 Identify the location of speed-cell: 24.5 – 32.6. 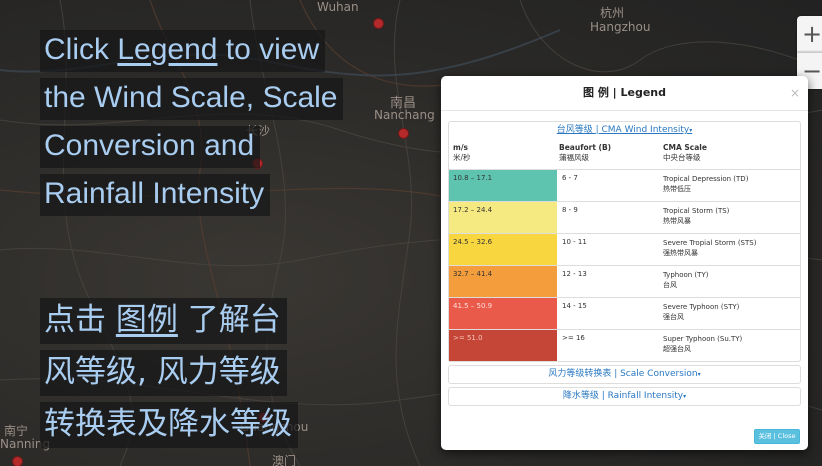
(503, 249).